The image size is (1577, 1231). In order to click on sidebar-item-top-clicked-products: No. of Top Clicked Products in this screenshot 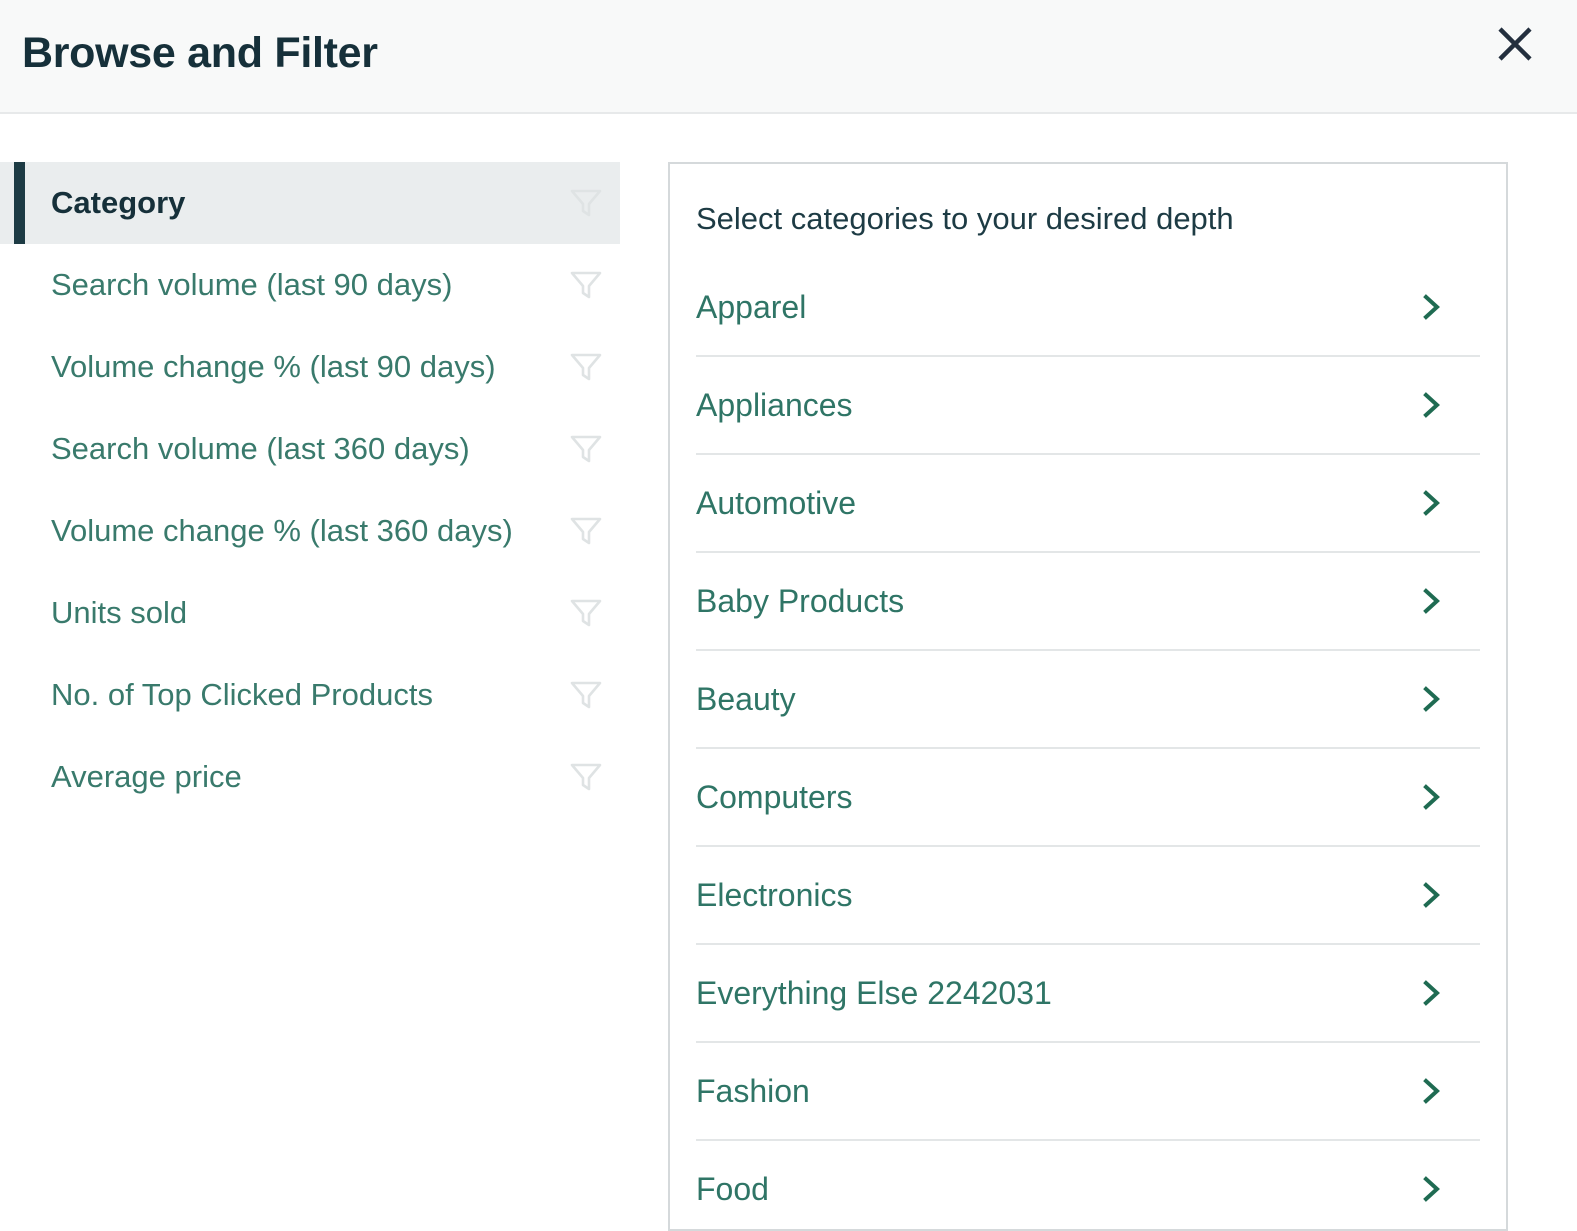, I will do `click(310, 695)`.